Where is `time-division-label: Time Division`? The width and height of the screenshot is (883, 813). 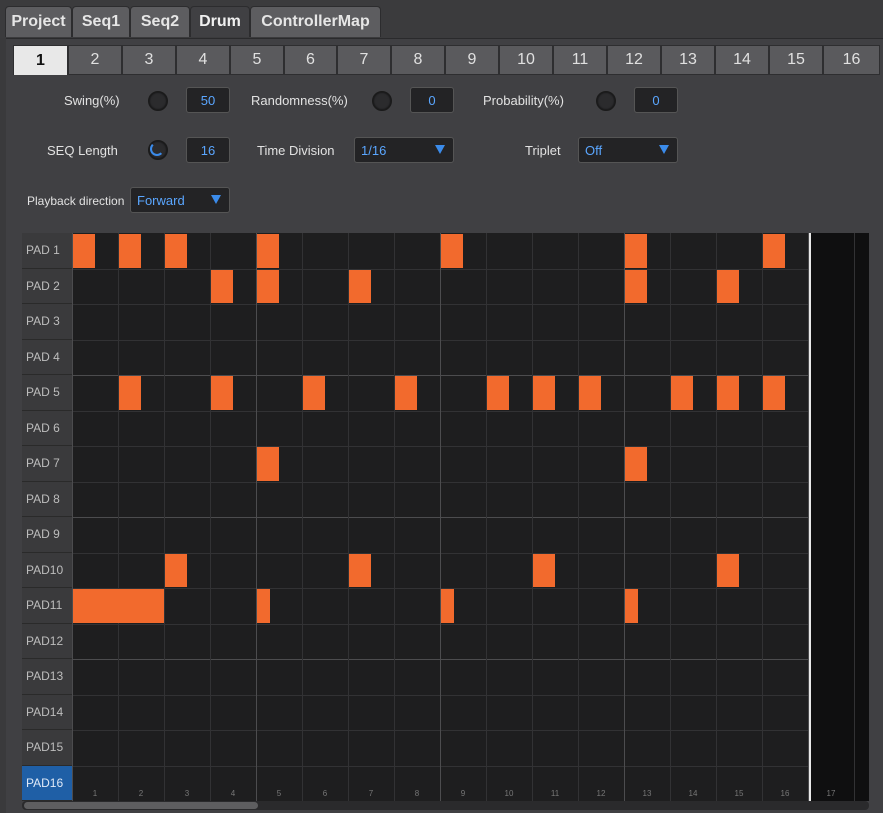 time-division-label: Time Division is located at coordinates (296, 150).